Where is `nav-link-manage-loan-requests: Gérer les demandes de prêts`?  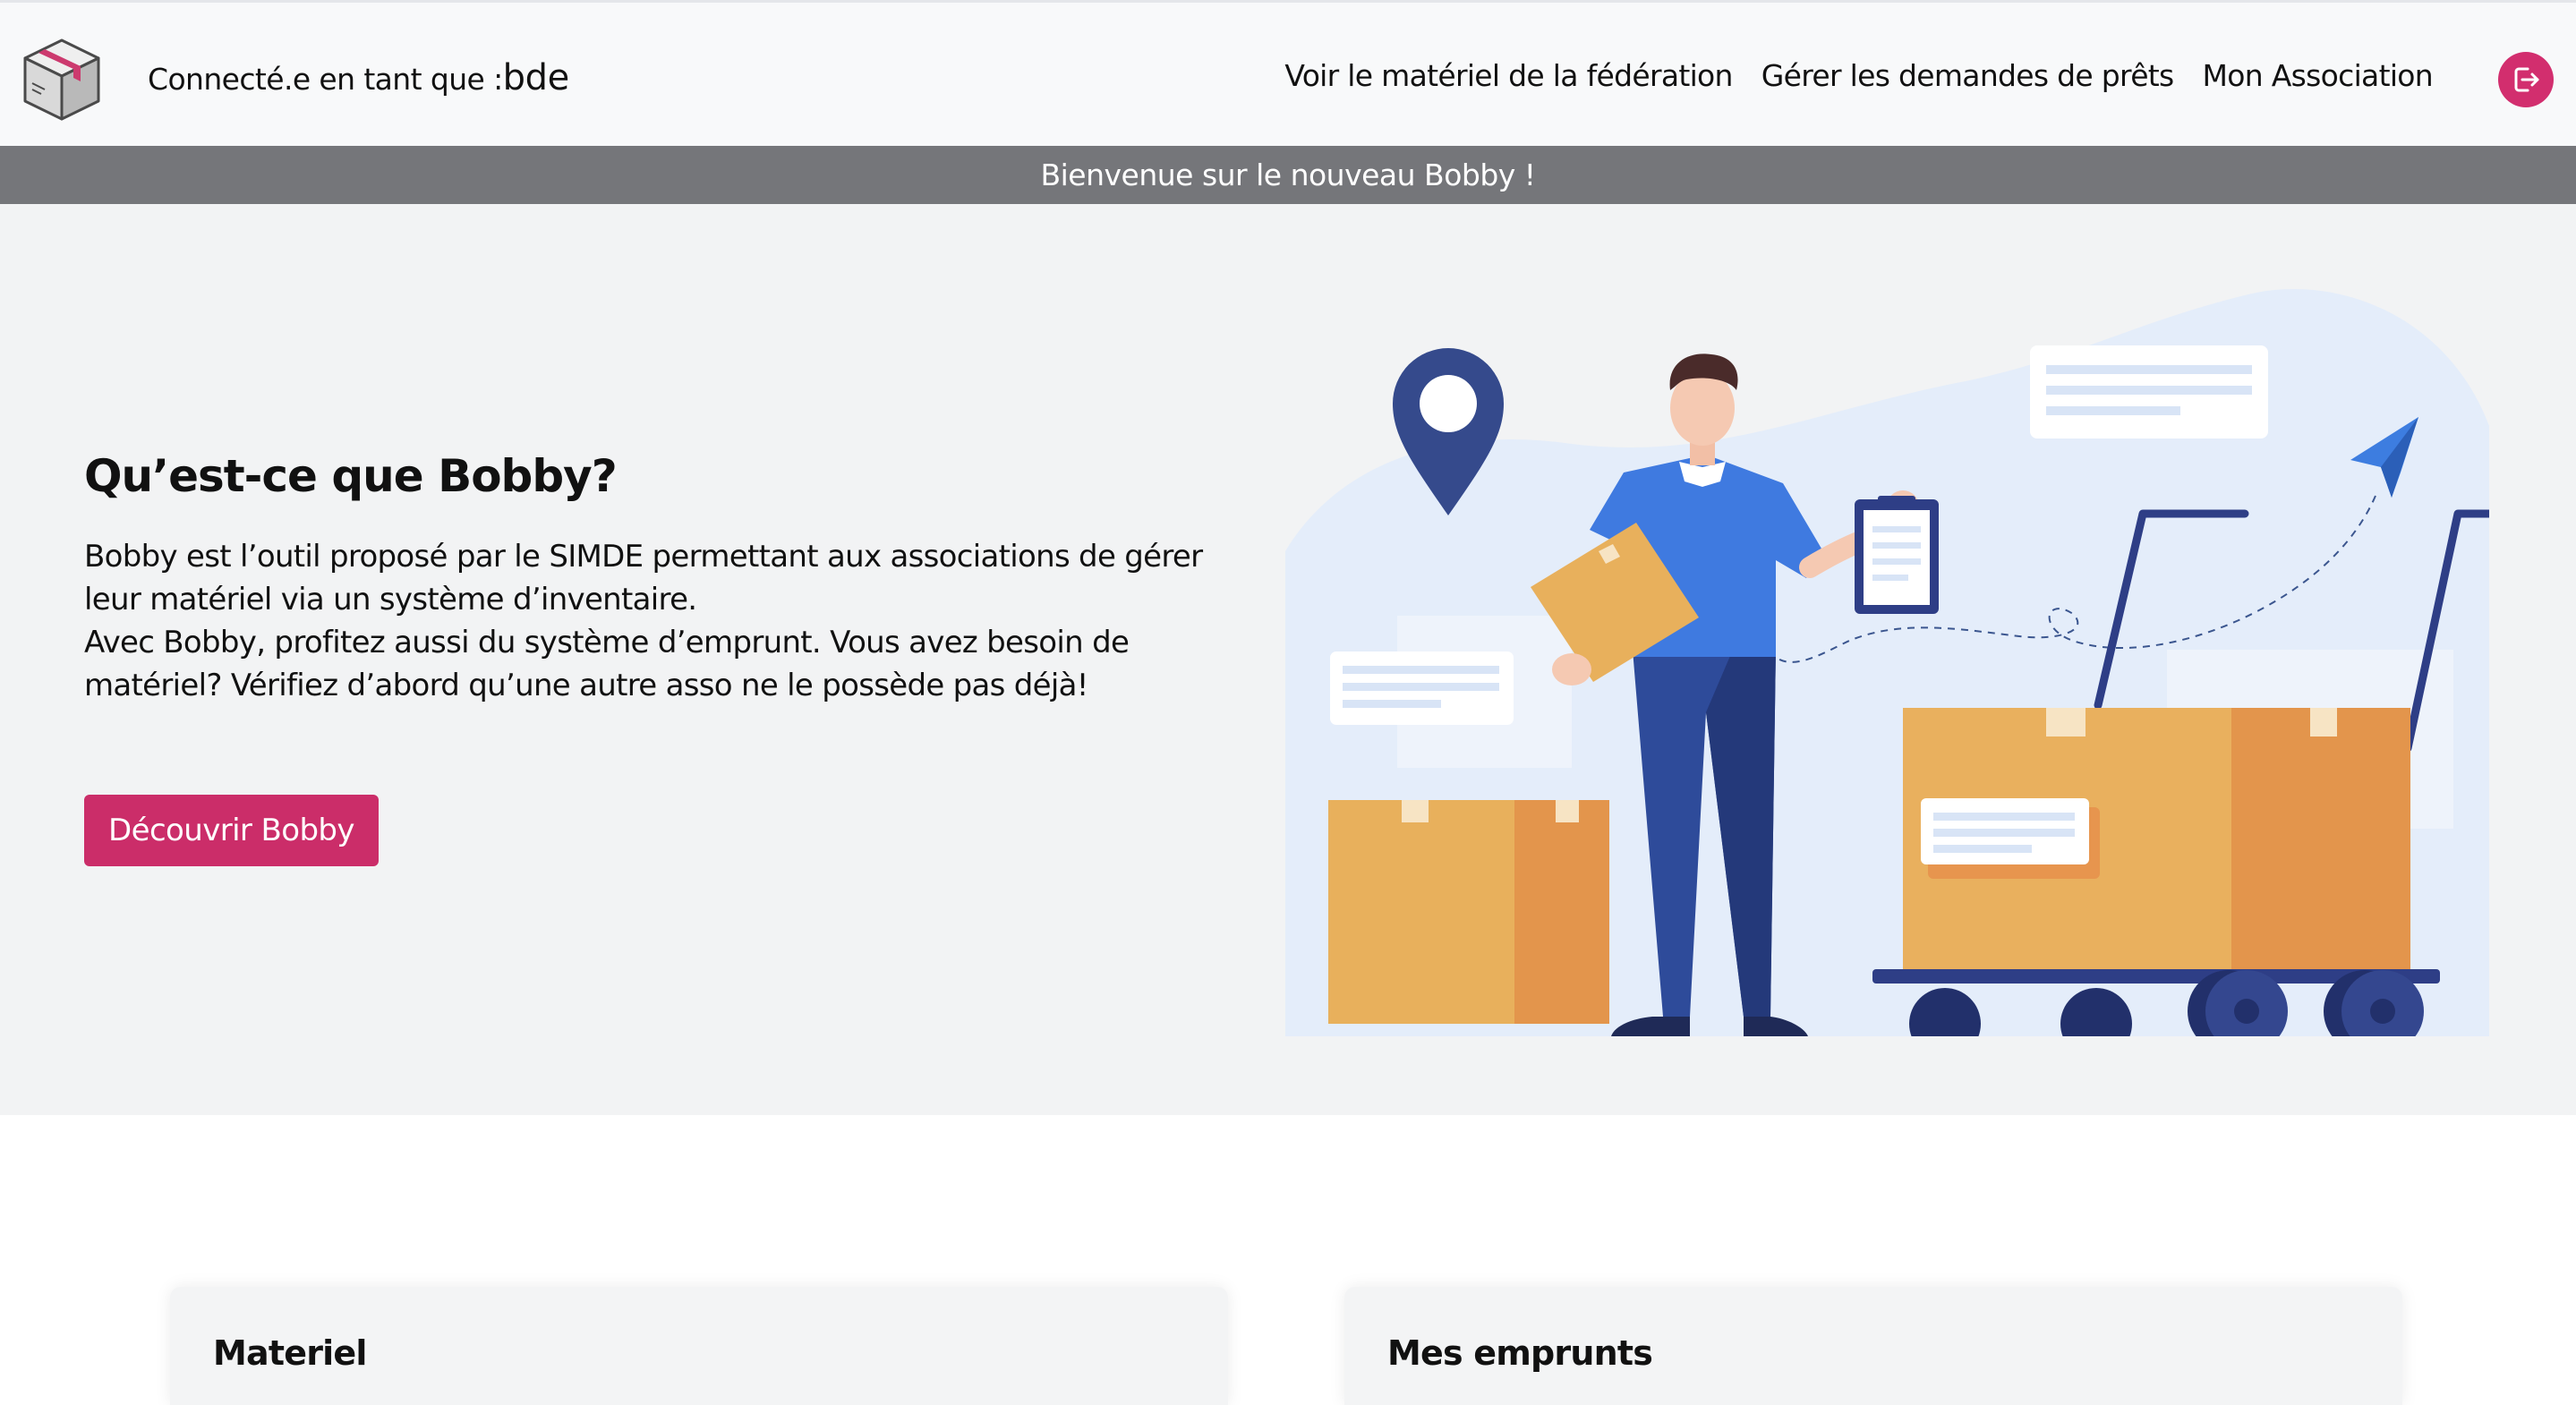 nav-link-manage-loan-requests: Gérer les demandes de prêts is located at coordinates (1967, 75).